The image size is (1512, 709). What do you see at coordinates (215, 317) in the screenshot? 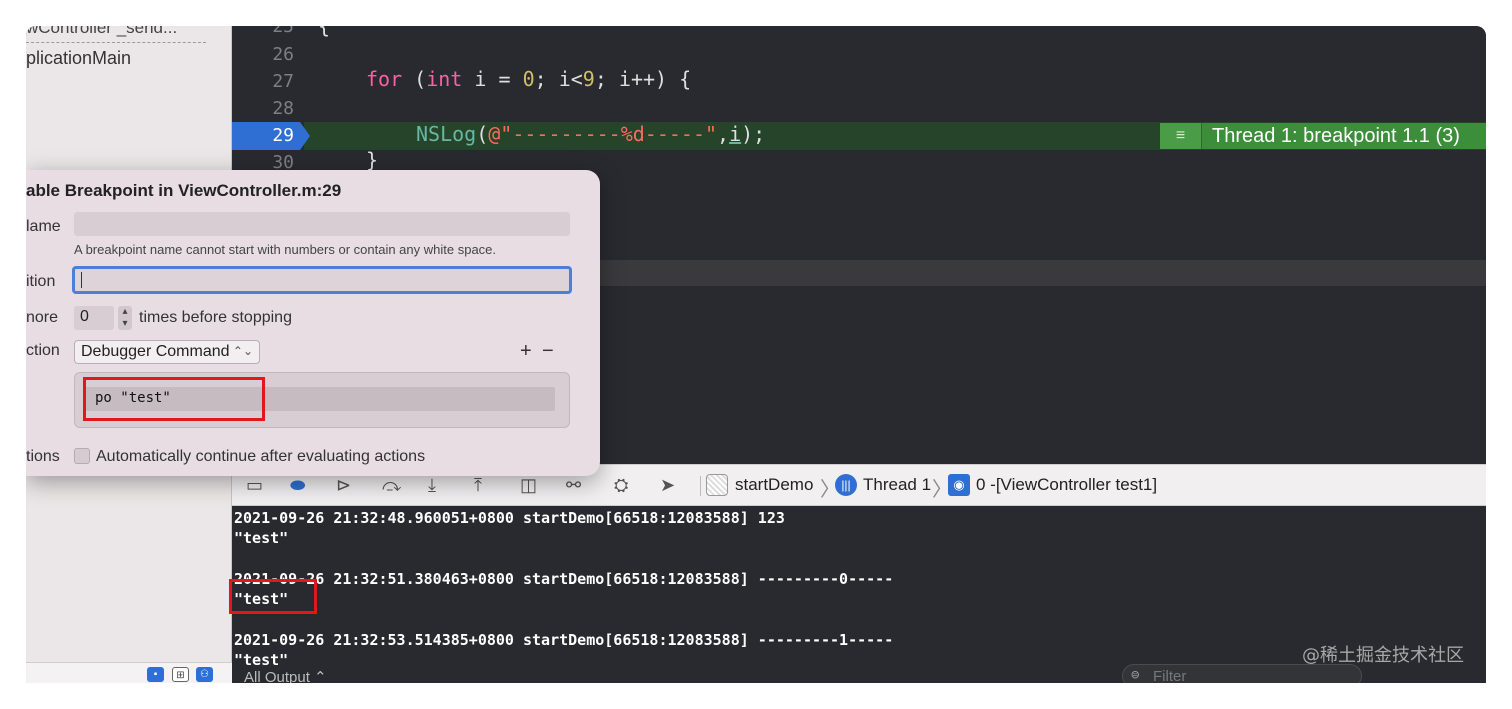
I see `ignore-suffix: times before stopping` at bounding box center [215, 317].